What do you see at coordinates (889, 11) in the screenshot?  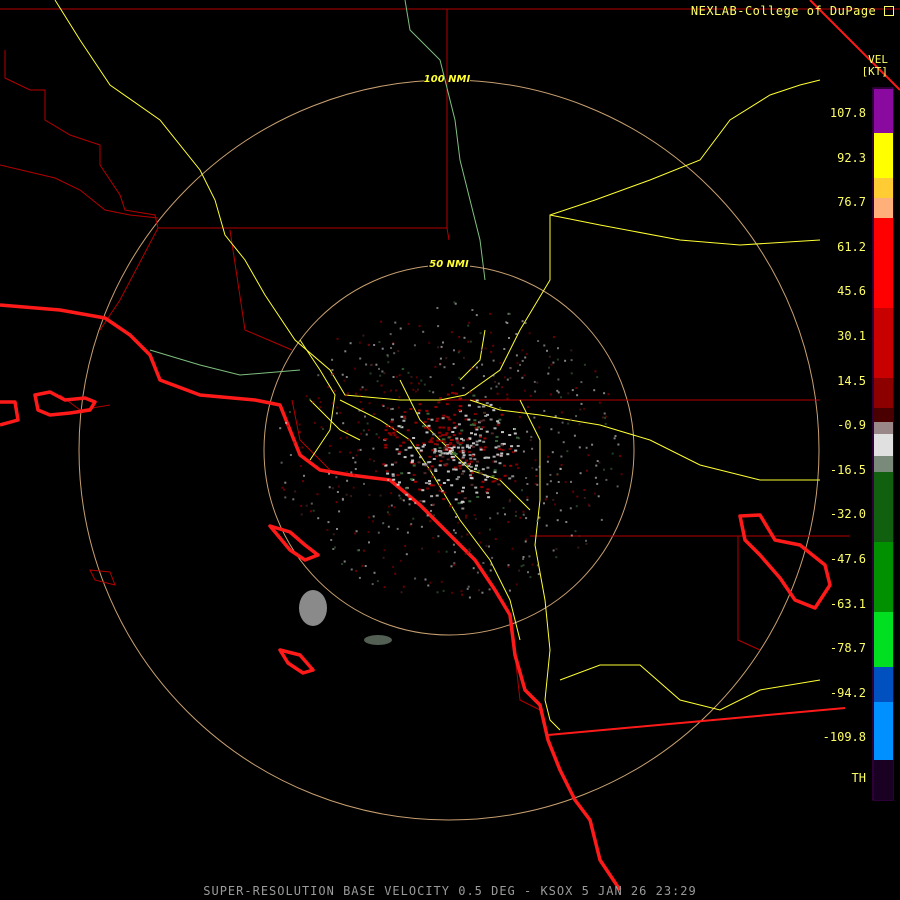 I see `credit-link-icon` at bounding box center [889, 11].